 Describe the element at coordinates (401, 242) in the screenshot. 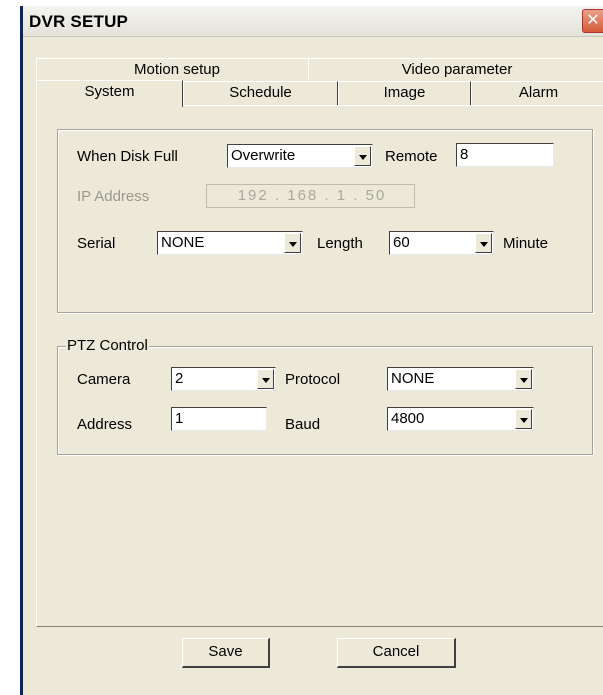

I see `length-value: 60` at that location.